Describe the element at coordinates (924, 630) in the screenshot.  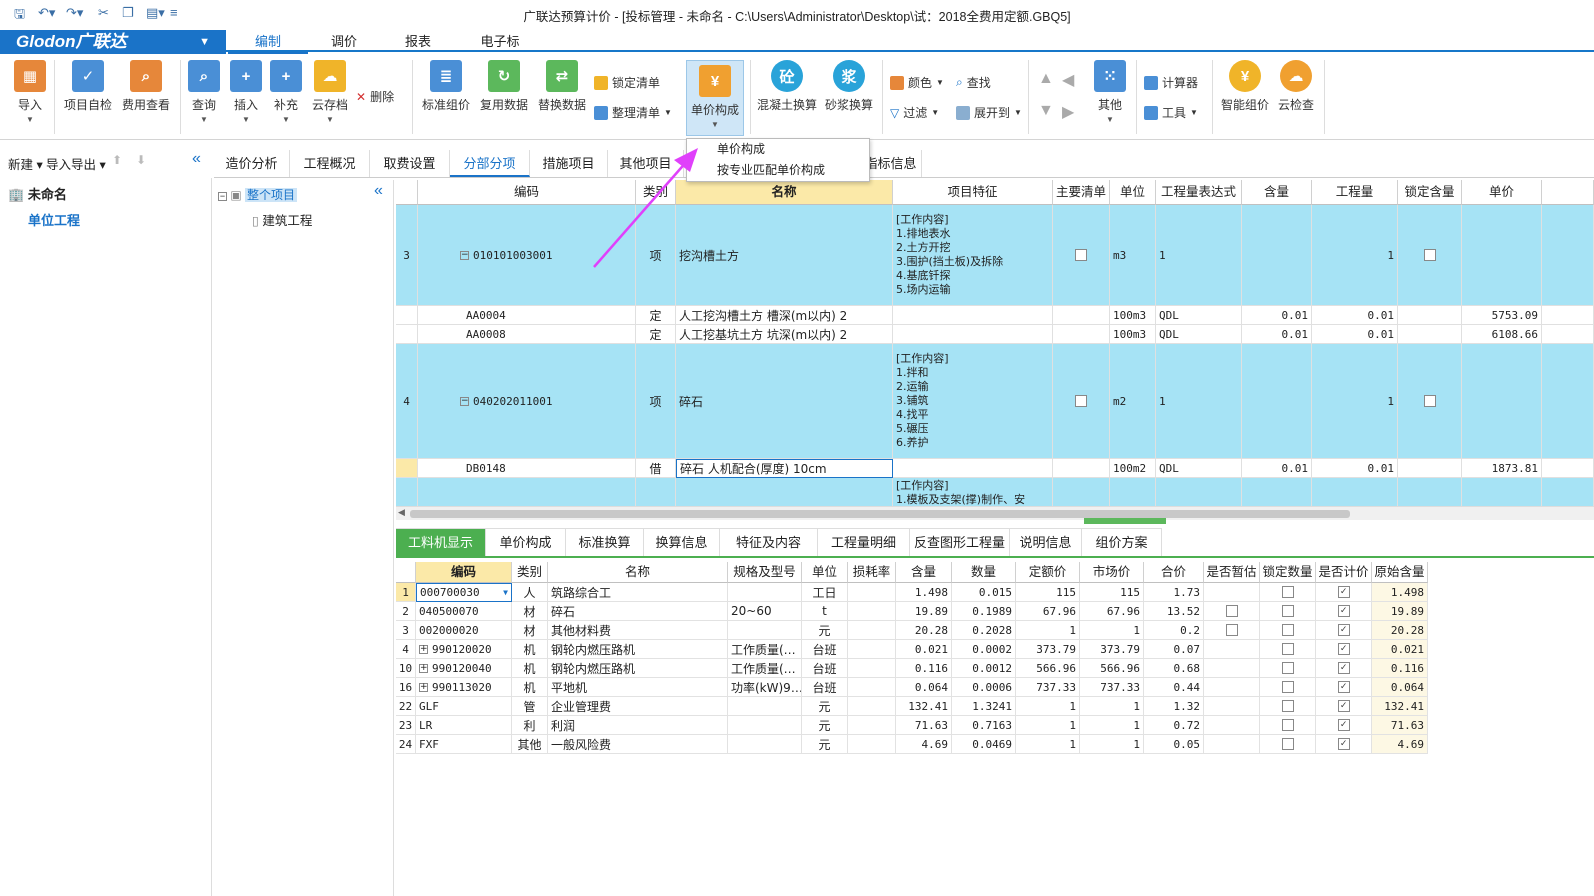
I see `resource-cell-content: 20.28` at that location.